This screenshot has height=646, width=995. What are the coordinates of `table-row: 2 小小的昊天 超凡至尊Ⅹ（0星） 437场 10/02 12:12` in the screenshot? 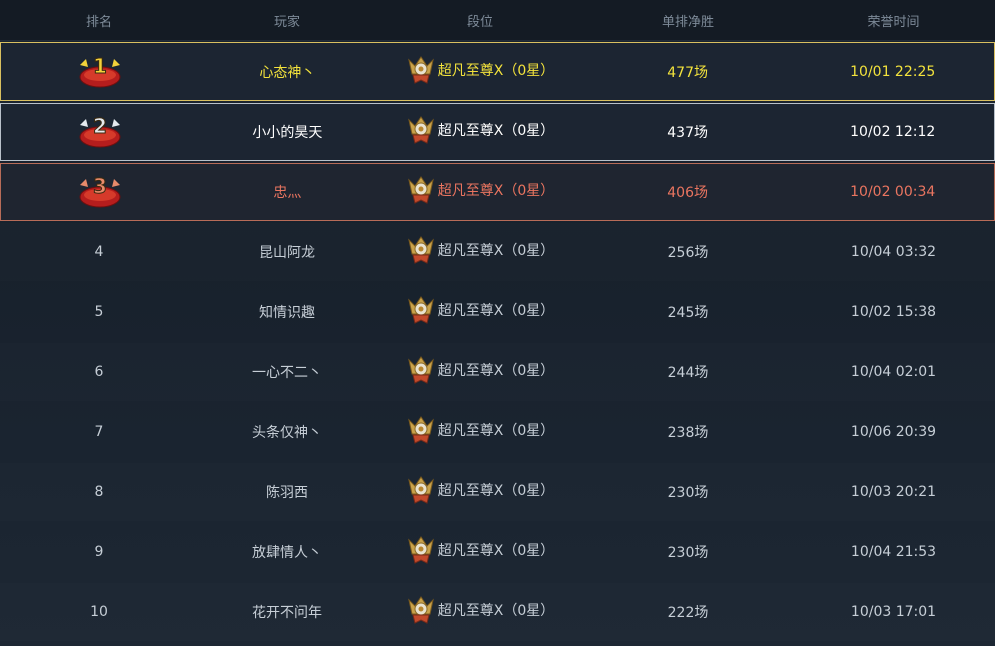 It's located at (497, 132).